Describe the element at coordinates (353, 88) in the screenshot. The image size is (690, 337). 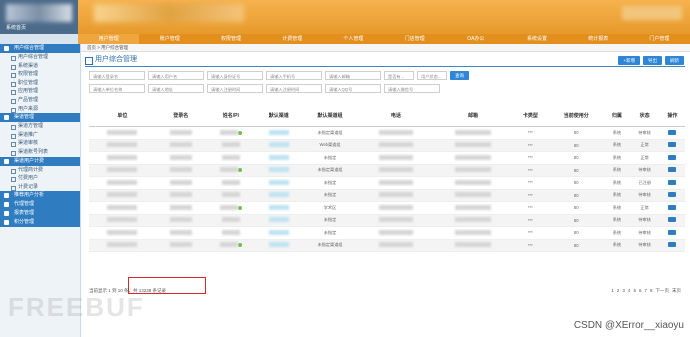
I see `qq-input: 请输入QQ号` at that location.